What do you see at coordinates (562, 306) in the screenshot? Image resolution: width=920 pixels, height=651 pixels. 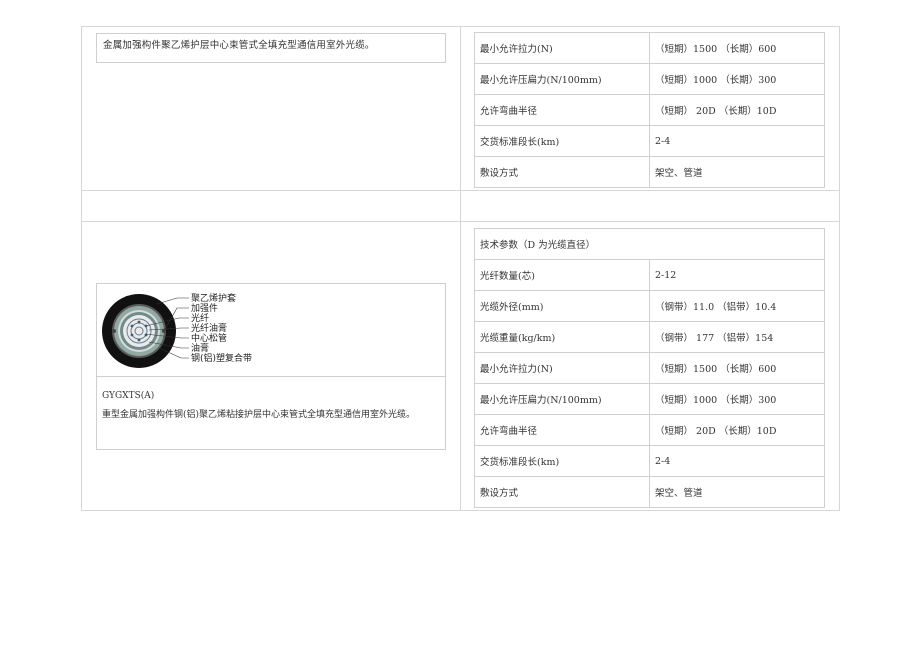 I see `spec-label: 光缆外径(mm)` at bounding box center [562, 306].